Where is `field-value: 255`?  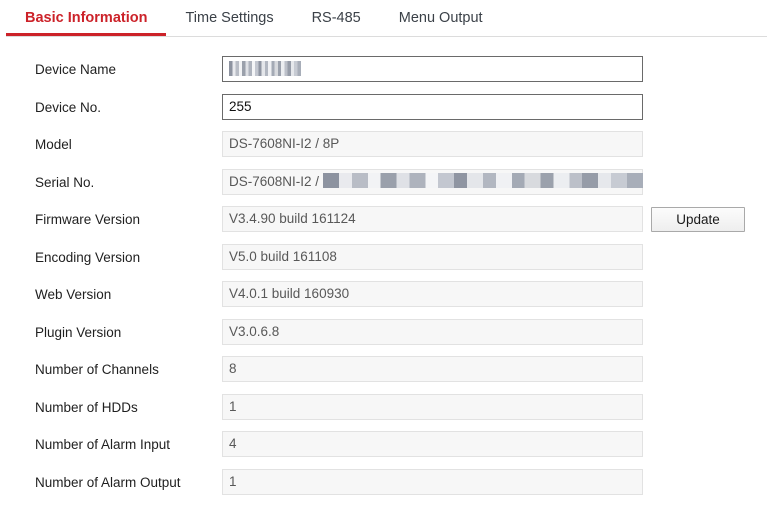 field-value: 255 is located at coordinates (240, 106).